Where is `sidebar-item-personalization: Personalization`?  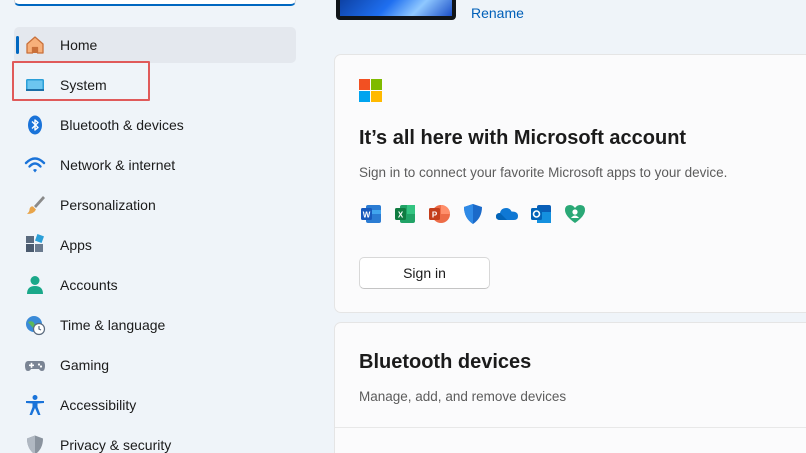
sidebar-item-personalization: Personalization is located at coordinates (155, 205).